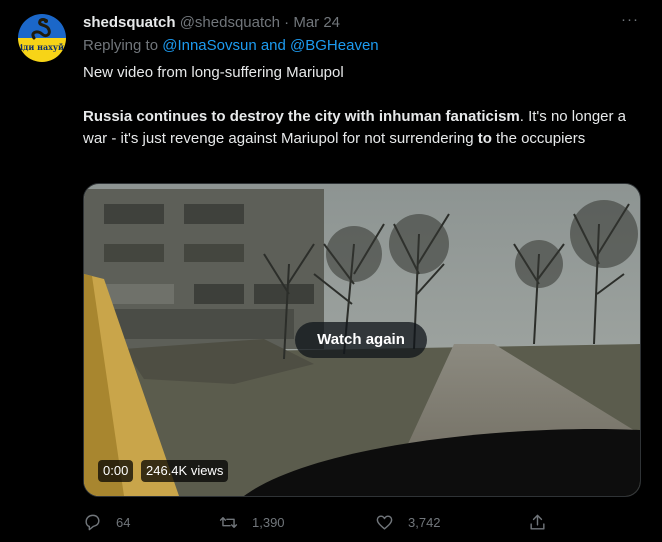 The width and height of the screenshot is (662, 542). Describe the element at coordinates (213, 72) in the screenshot. I see `tweet-text-line1: New video from long-suffering Mariupol` at that location.